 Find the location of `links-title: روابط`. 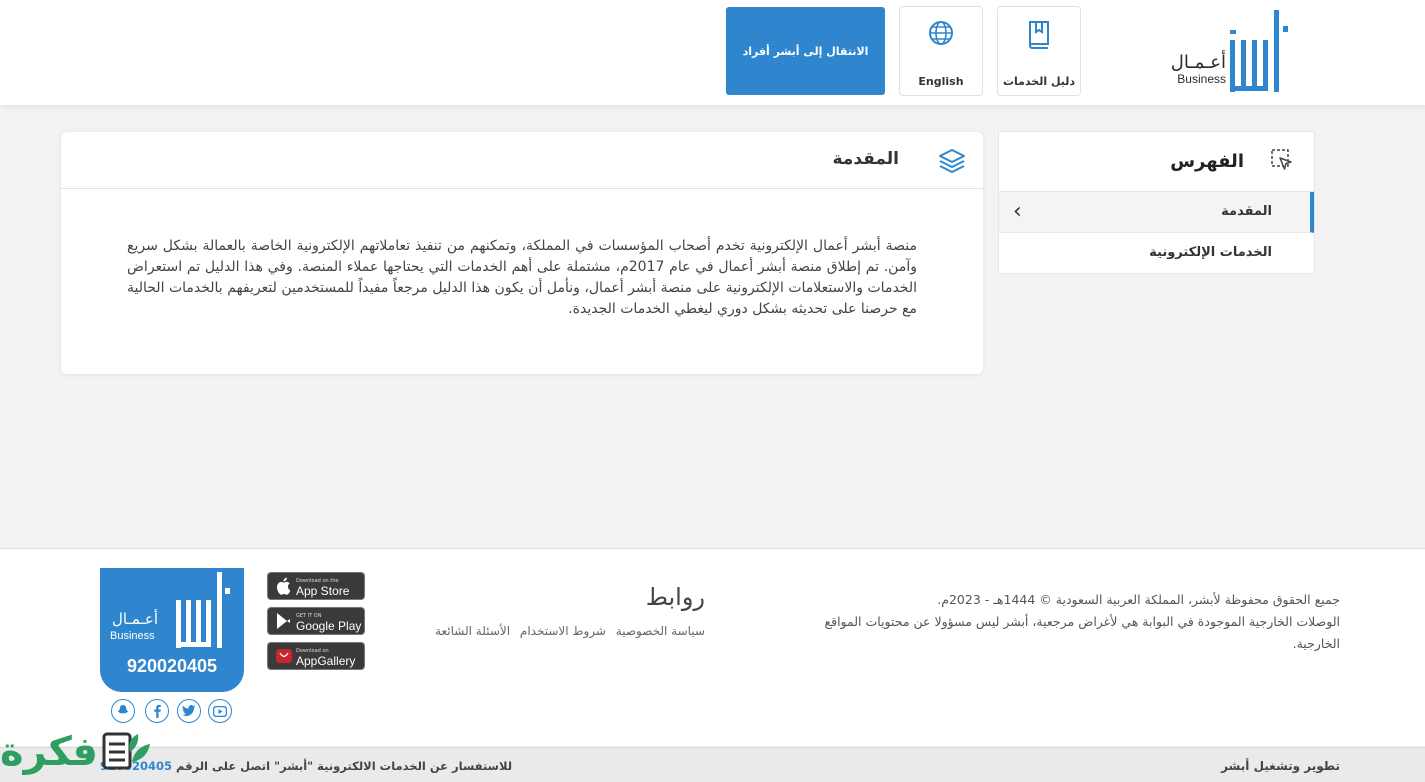

links-title: روابط is located at coordinates (675, 597).